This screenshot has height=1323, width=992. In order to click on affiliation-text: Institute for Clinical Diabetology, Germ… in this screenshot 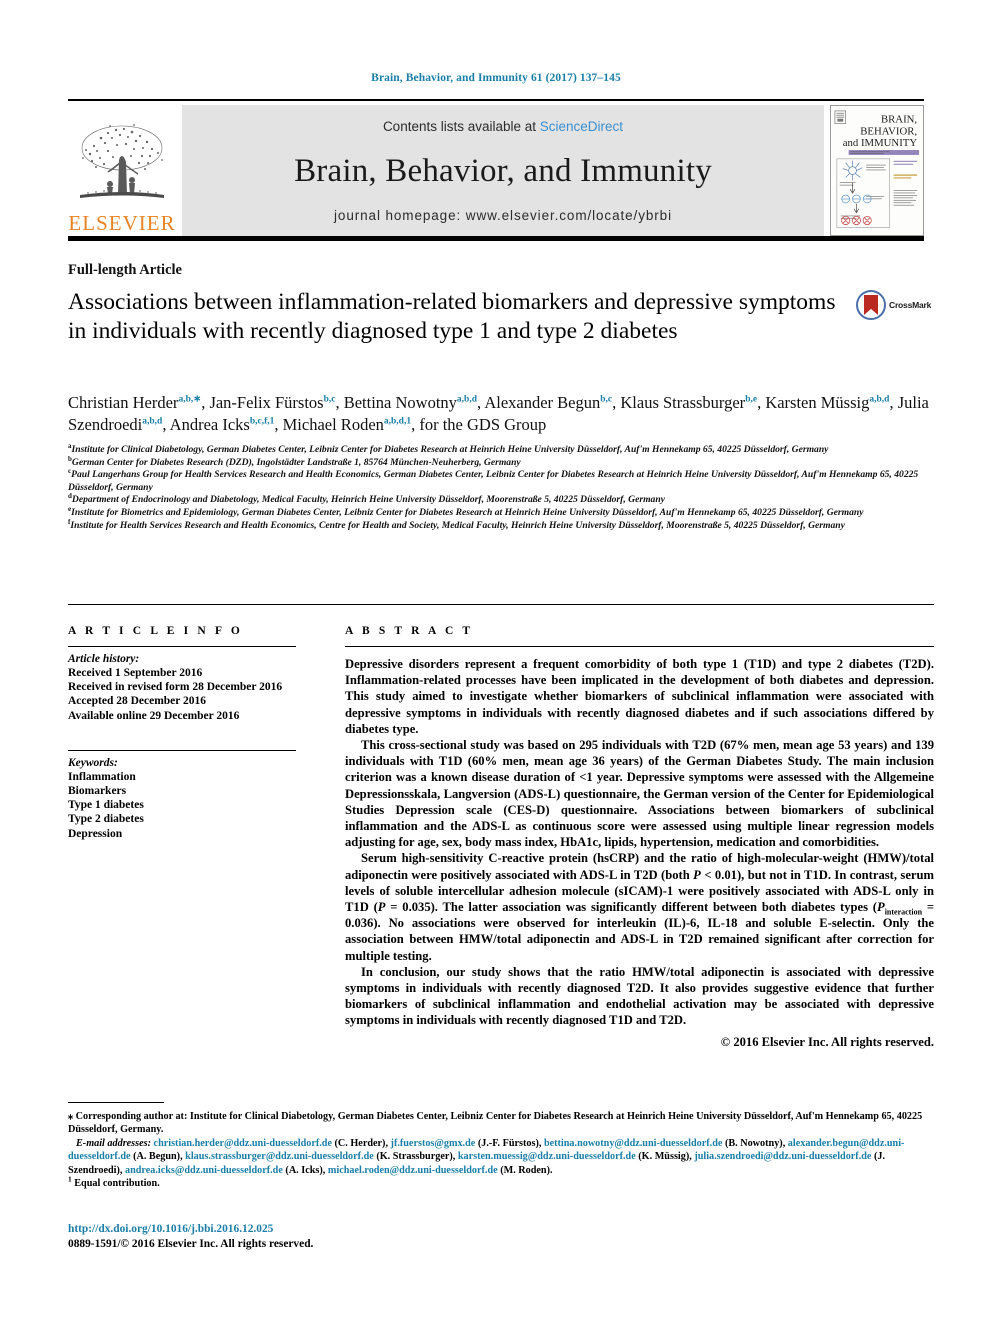, I will do `click(450, 449)`.